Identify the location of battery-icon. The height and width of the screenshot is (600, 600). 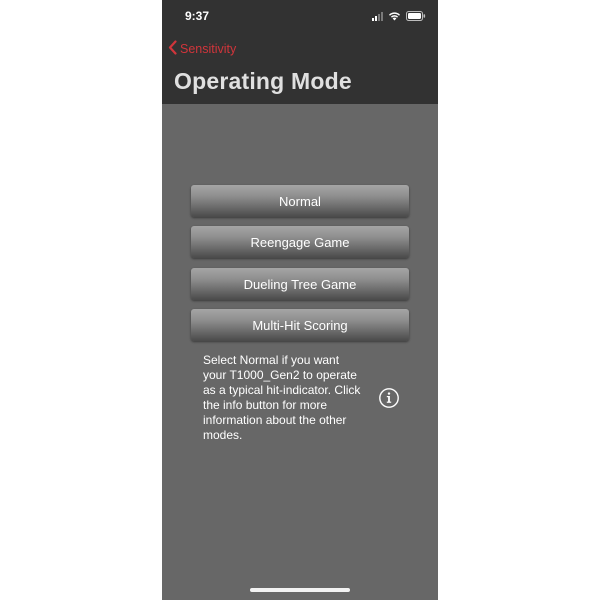
(416, 16).